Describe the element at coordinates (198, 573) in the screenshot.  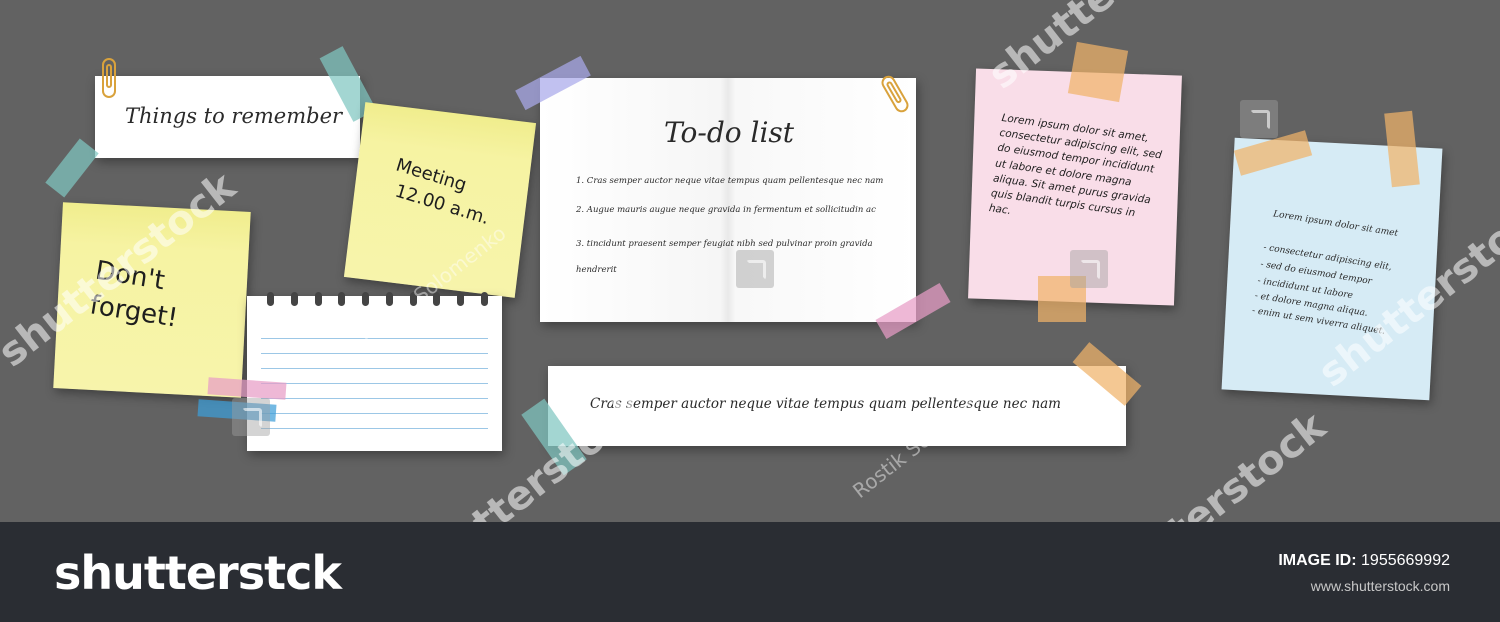
I see `shutterstock-logo: shutterstck` at that location.